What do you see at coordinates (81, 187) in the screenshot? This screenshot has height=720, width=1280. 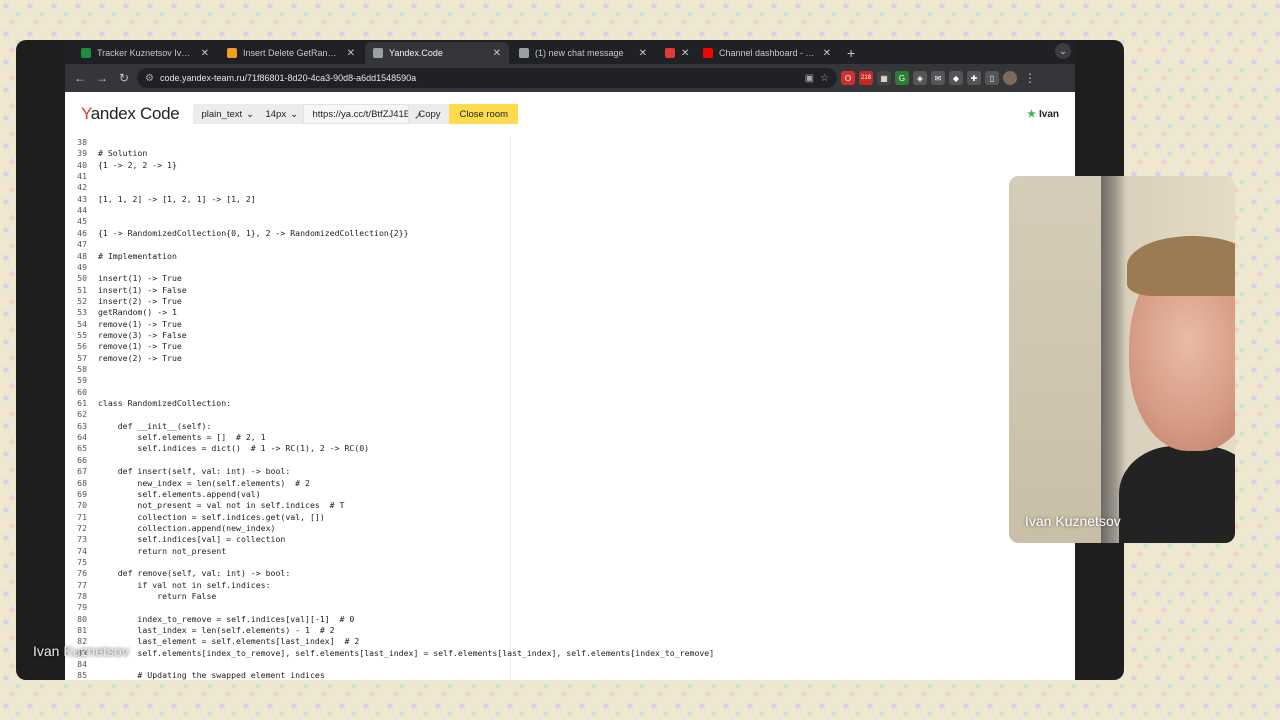 I see `code-line: 42` at bounding box center [81, 187].